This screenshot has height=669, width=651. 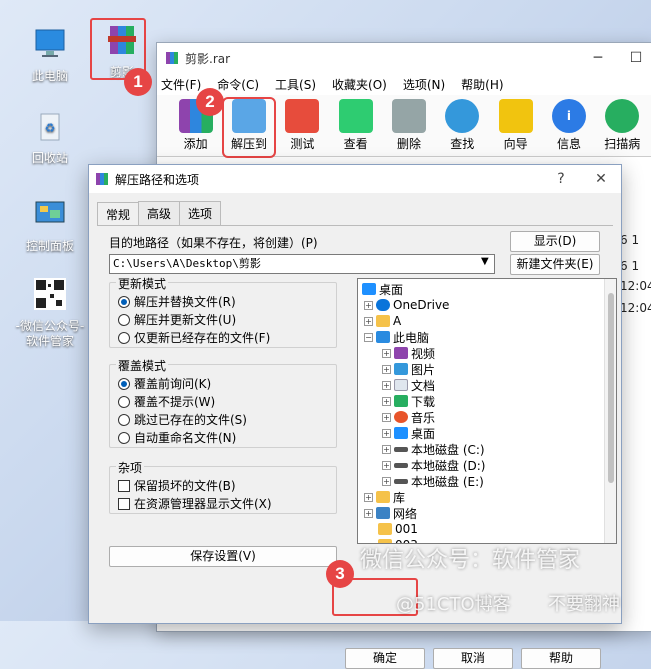 What do you see at coordinates (181, 84) in the screenshot?
I see `menu-file: 文件(F)` at bounding box center [181, 84].